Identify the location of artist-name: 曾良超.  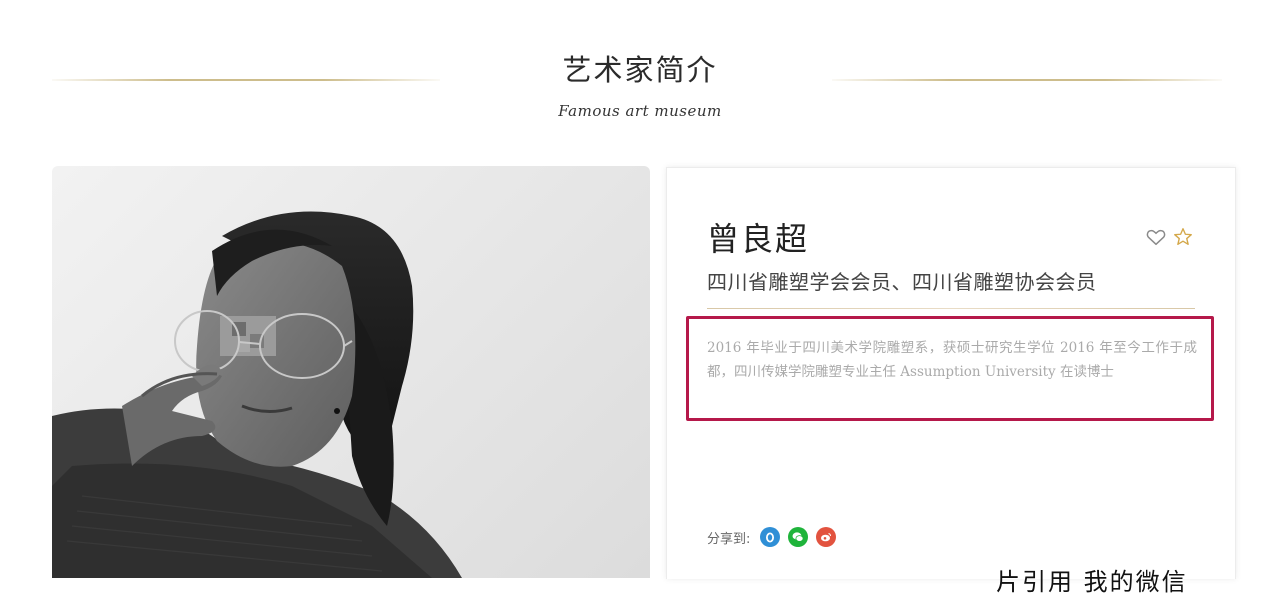
(758, 239).